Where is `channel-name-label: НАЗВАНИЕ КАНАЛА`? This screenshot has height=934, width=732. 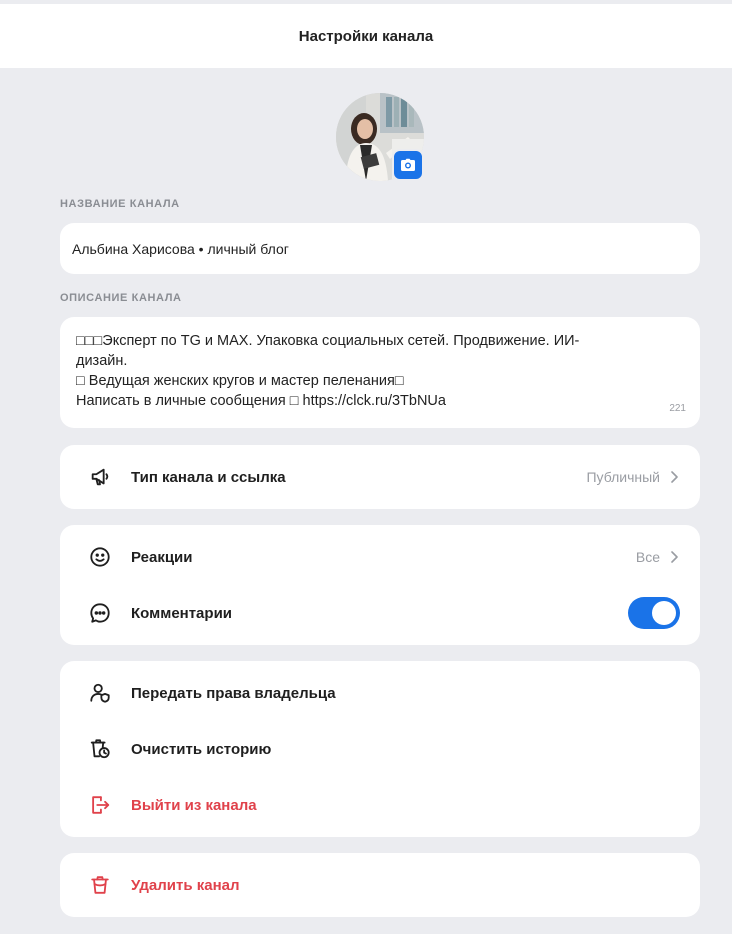 channel-name-label: НАЗВАНИЕ КАНАЛА is located at coordinates (120, 204).